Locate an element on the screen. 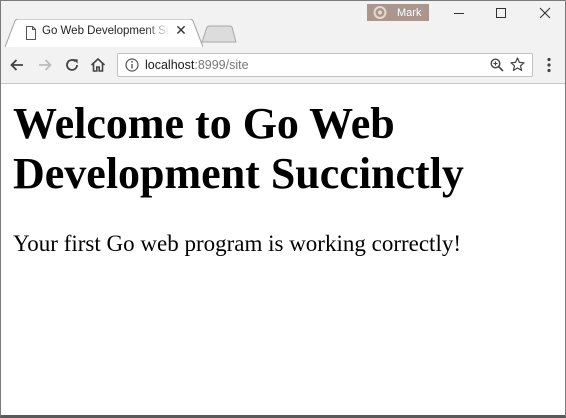  reload-icon is located at coordinates (72, 65).